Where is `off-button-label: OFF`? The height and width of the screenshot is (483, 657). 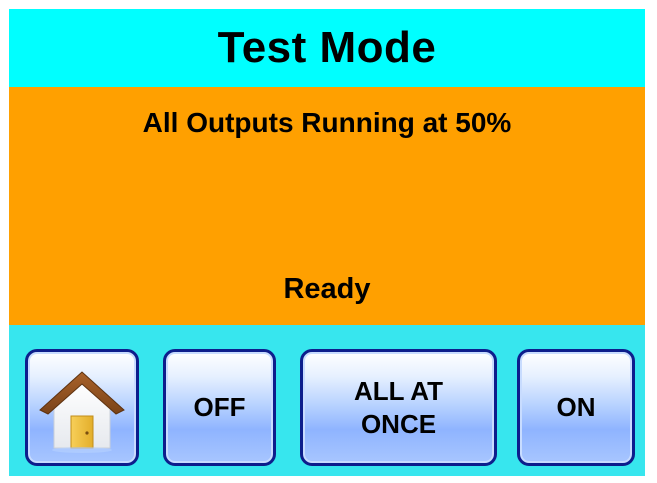 off-button-label: OFF is located at coordinates (219, 407).